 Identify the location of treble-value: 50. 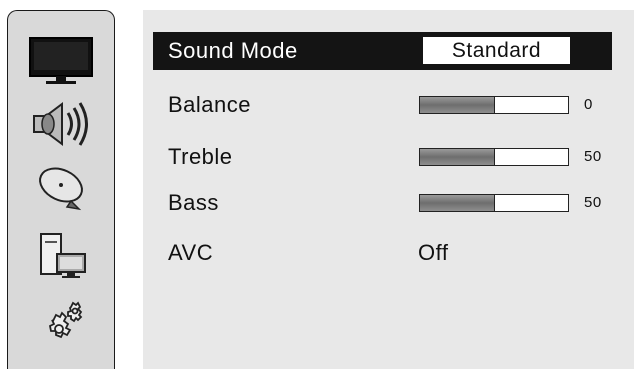
(593, 156).